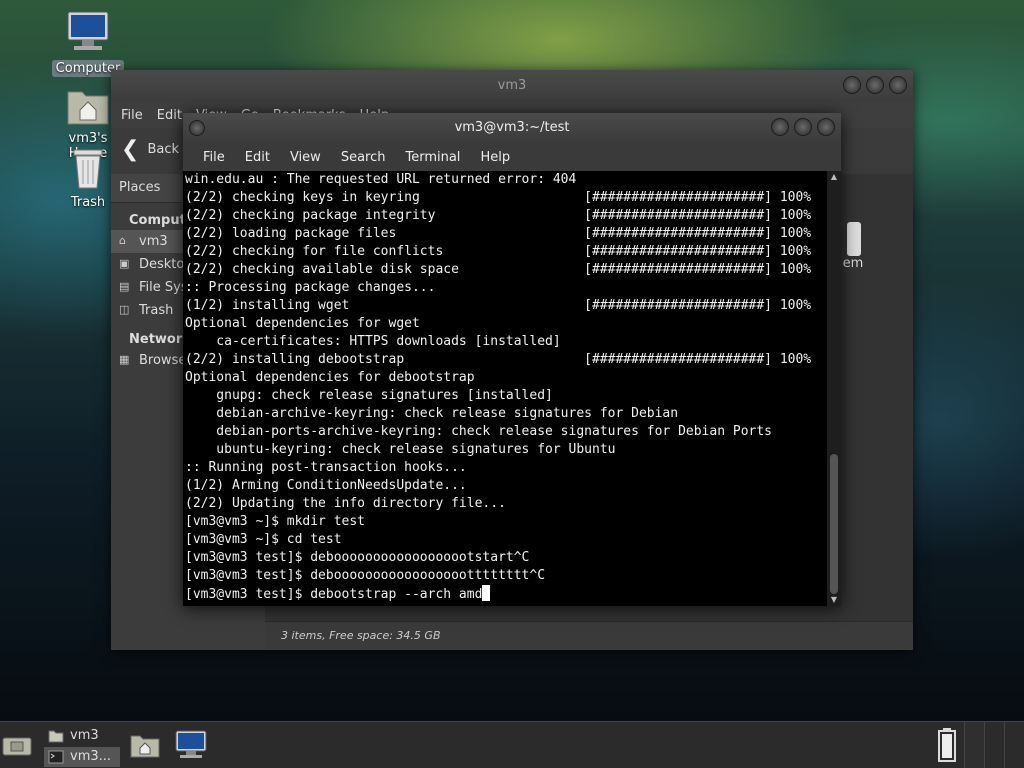 The height and width of the screenshot is (768, 1024). Describe the element at coordinates (88, 169) in the screenshot. I see `trash-icon` at that location.